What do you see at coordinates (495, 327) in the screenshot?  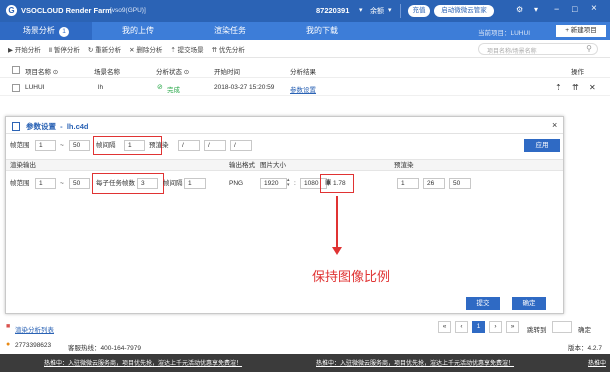 I see `next-page-button: ›` at bounding box center [495, 327].